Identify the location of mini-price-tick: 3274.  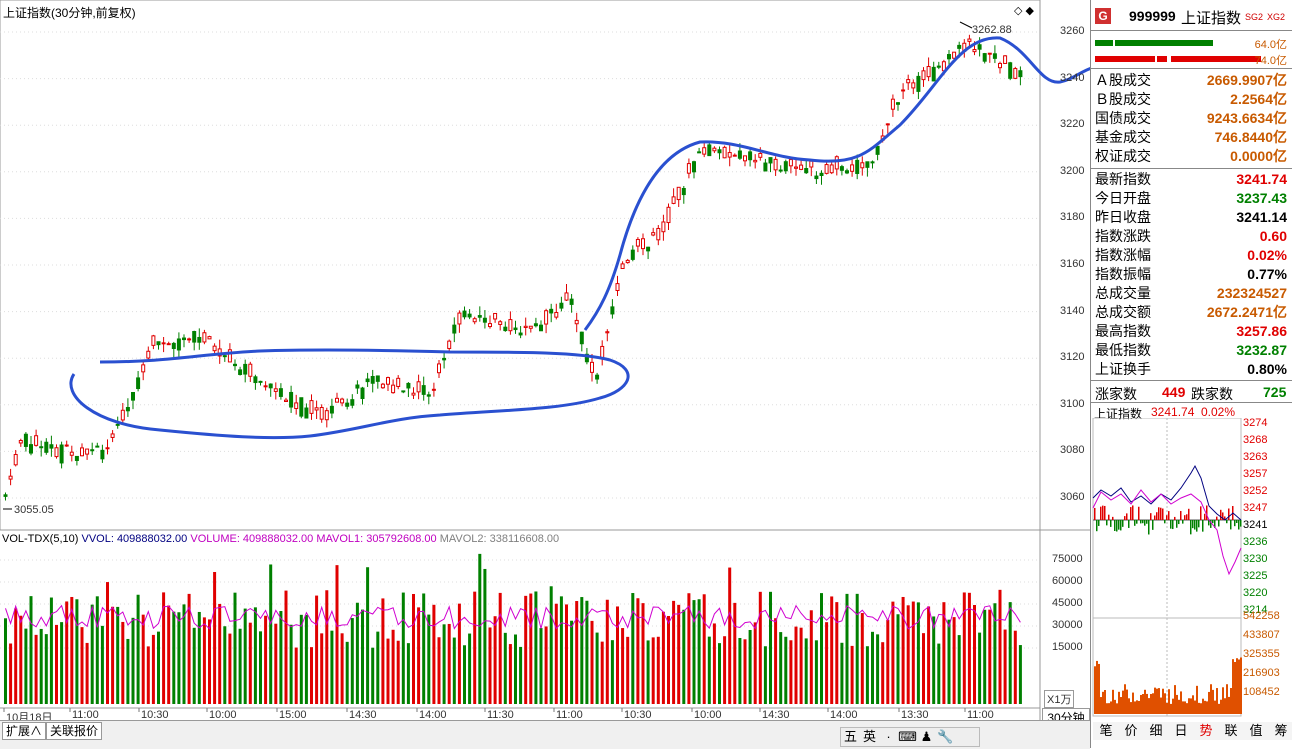
(1255, 423).